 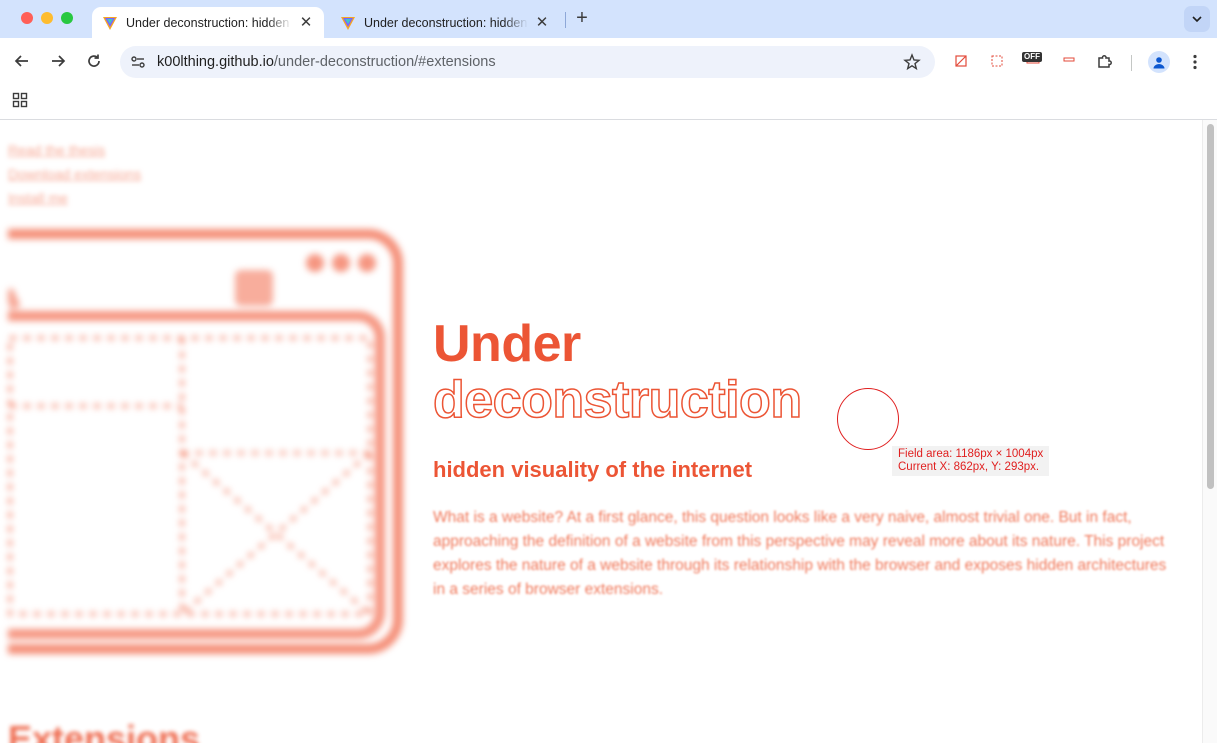 I want to click on scrollbar-thumb, so click(x=1210, y=306).